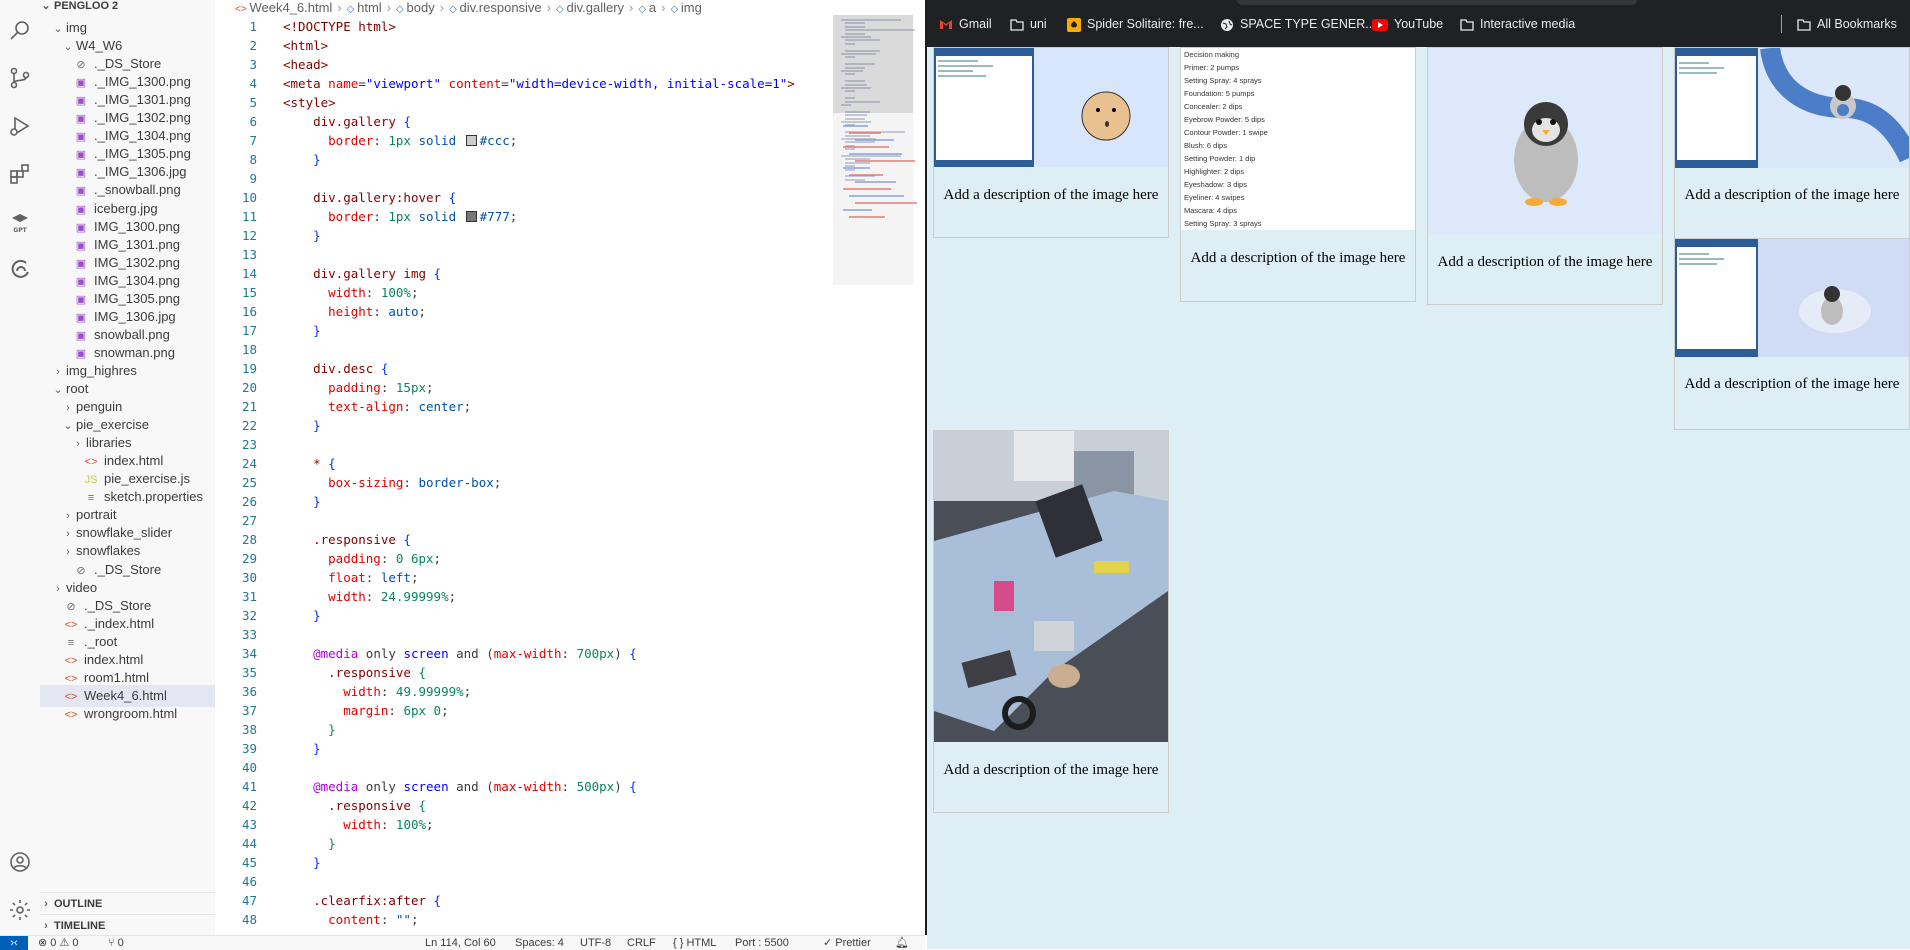 The image size is (1910, 950). I want to click on live-server-port: Port : 5500, so click(762, 943).